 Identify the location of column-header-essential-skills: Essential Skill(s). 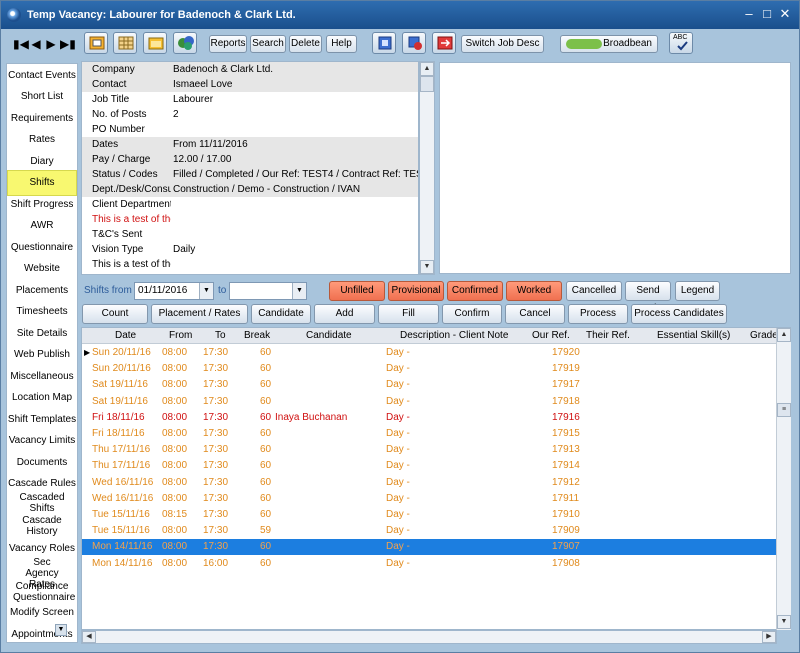
(693, 335).